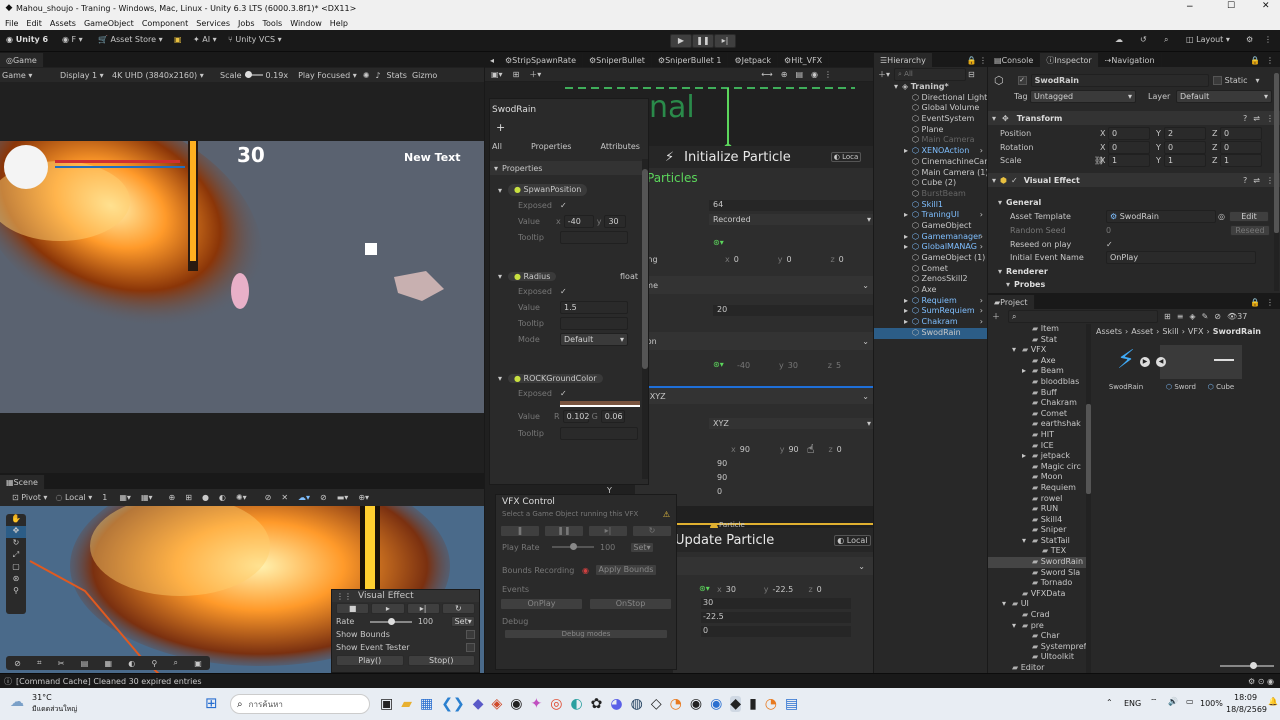 The height and width of the screenshot is (720, 1280). Describe the element at coordinates (1109, 244) in the screenshot. I see `reseed-on-play-checkbox: ✓` at that location.